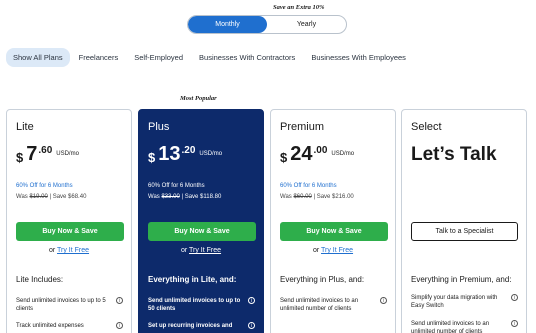  I want to click on talk-to-specialist-button: Talk to a Specialist, so click(464, 231).